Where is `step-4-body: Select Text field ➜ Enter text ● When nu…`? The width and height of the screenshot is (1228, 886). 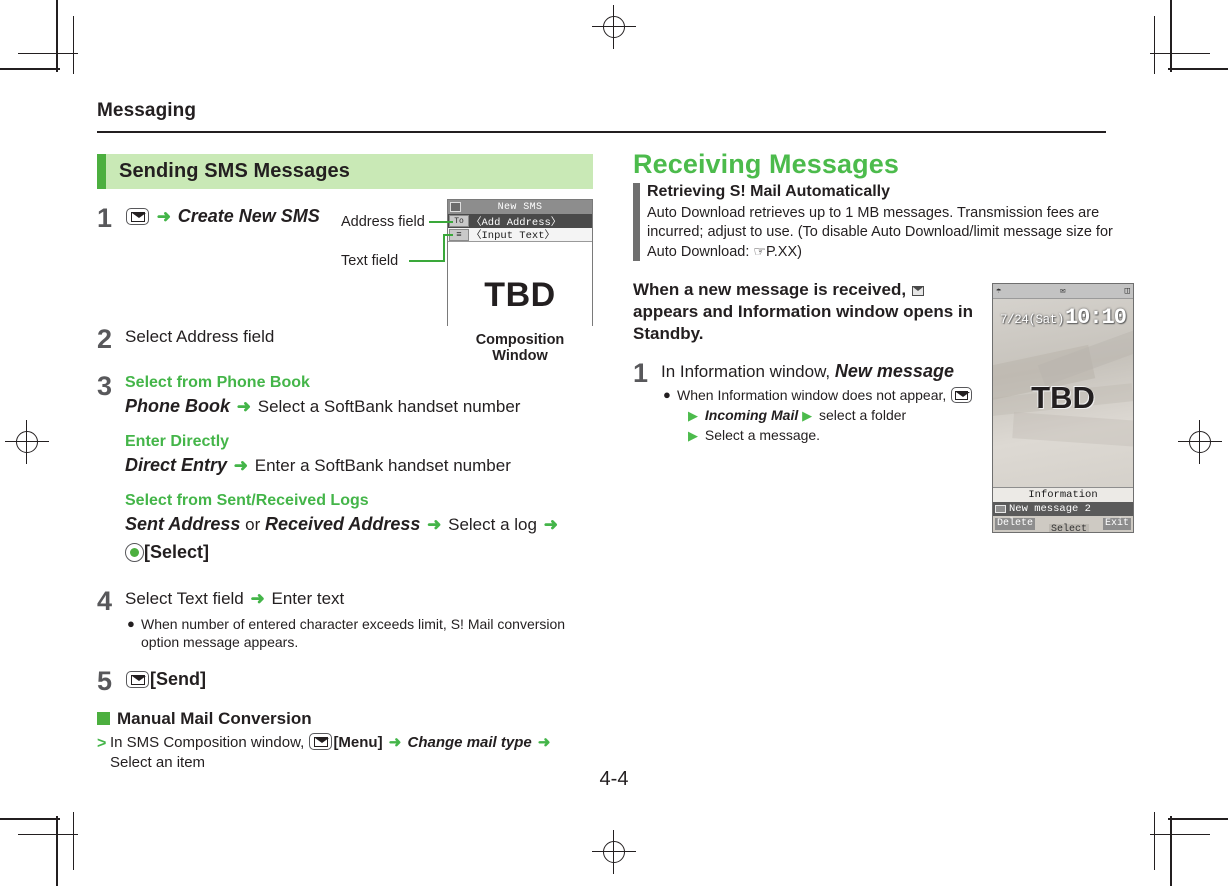
step-4-body: Select Text field ➜ Enter text ● When nu… is located at coordinates (359, 619).